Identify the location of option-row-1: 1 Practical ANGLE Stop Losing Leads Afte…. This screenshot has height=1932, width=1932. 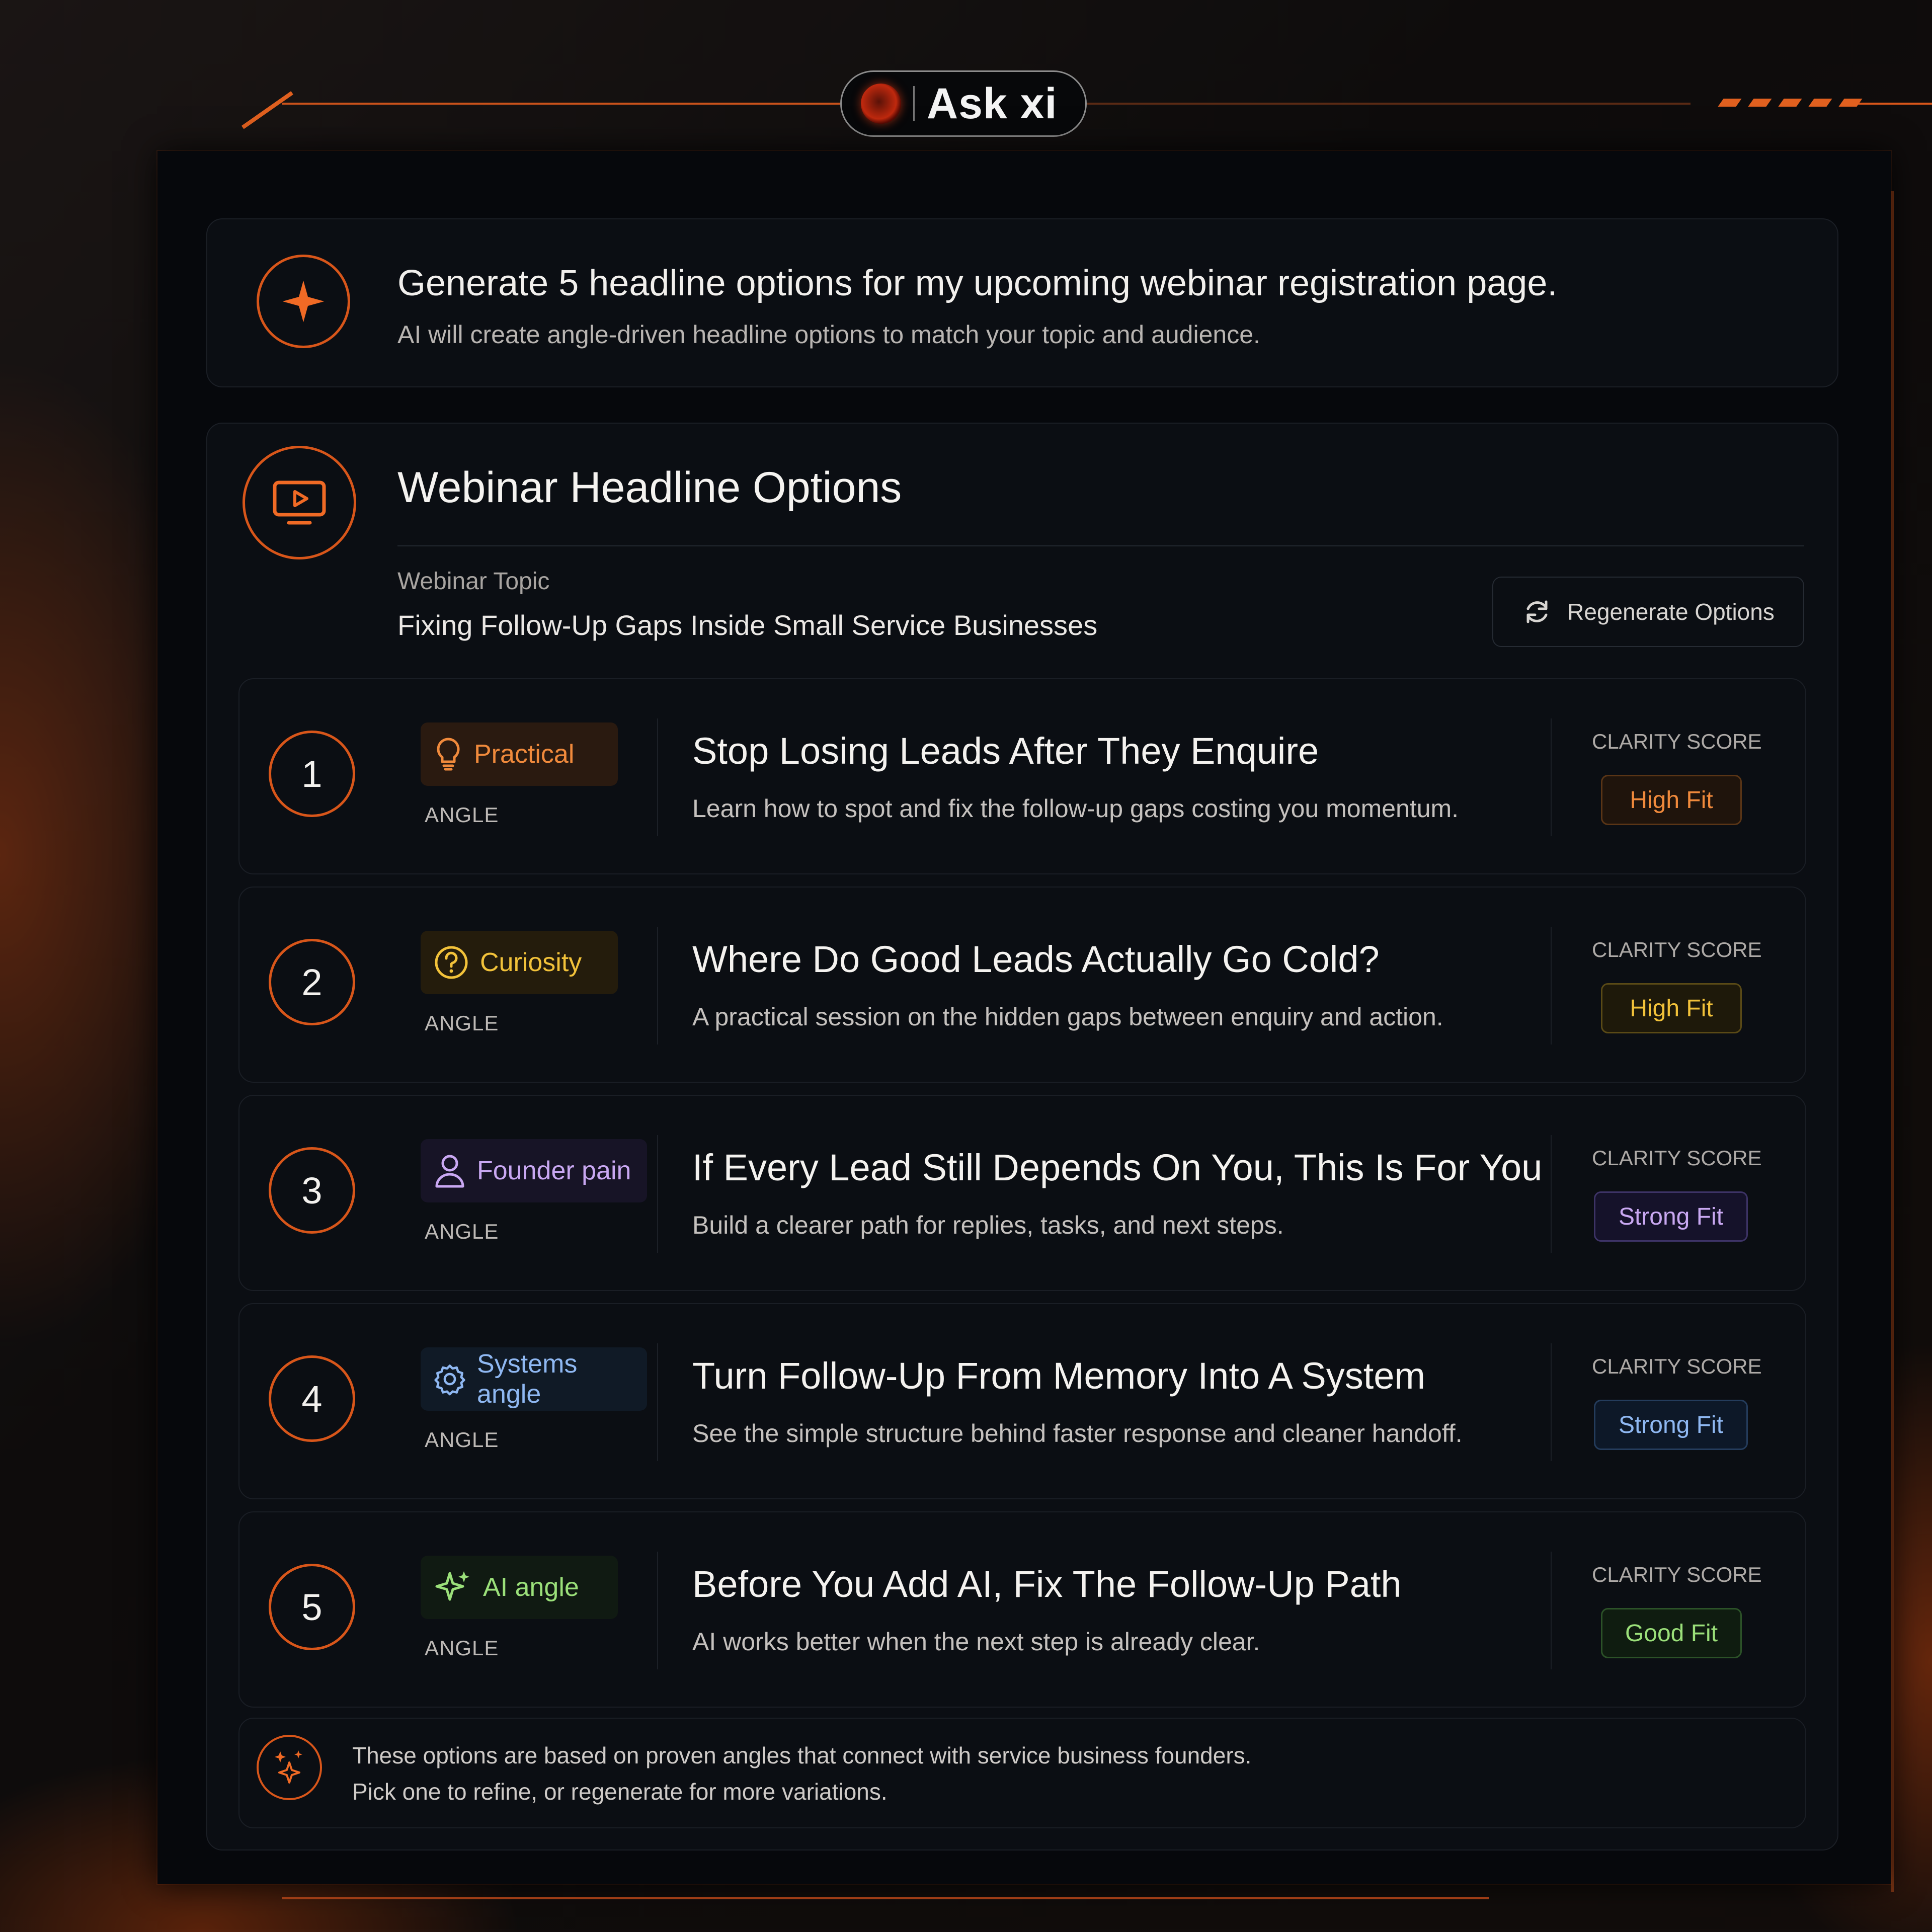
(1022, 776).